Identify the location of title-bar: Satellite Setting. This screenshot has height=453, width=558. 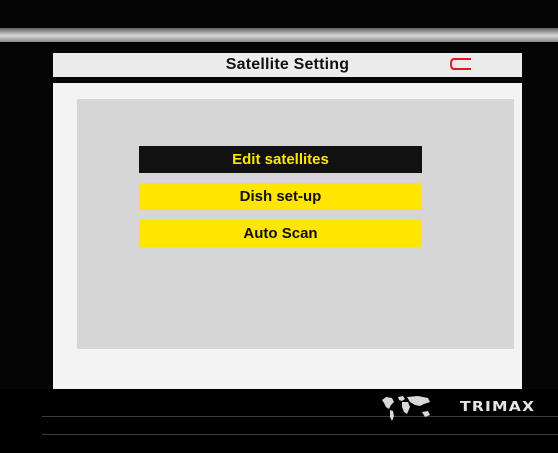
(287, 65).